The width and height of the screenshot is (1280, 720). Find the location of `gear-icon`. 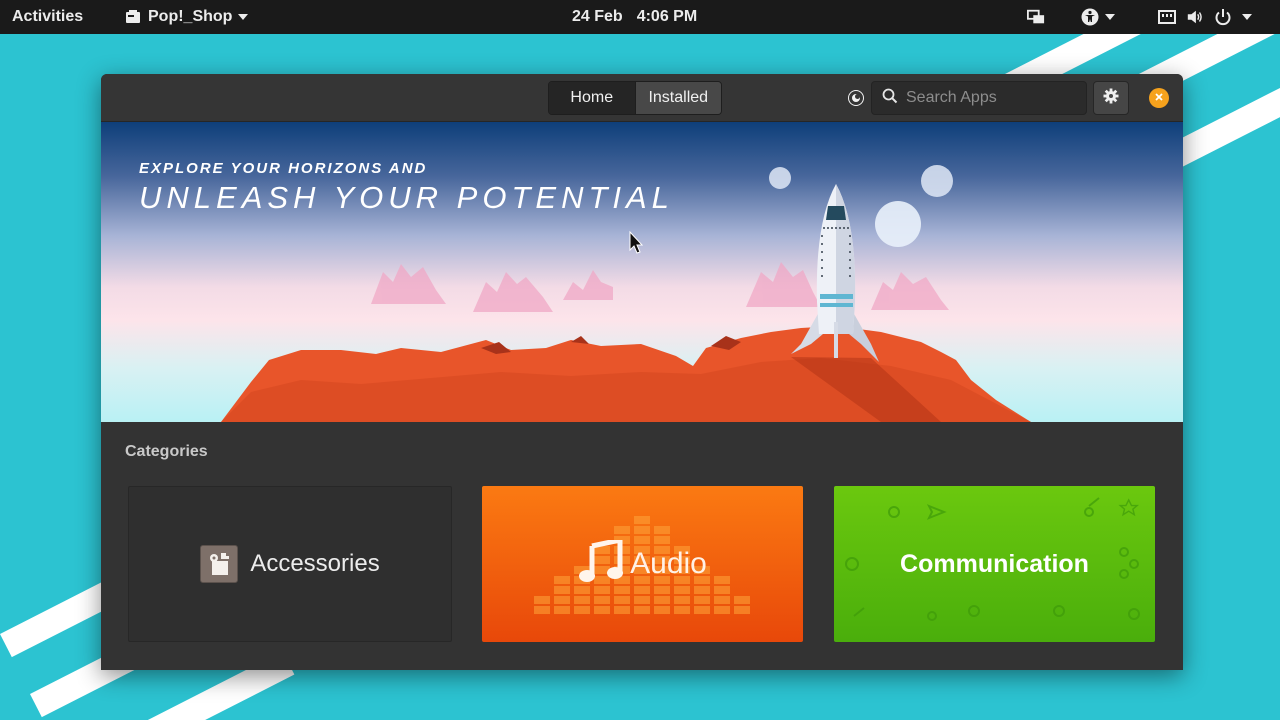

gear-icon is located at coordinates (1111, 98).